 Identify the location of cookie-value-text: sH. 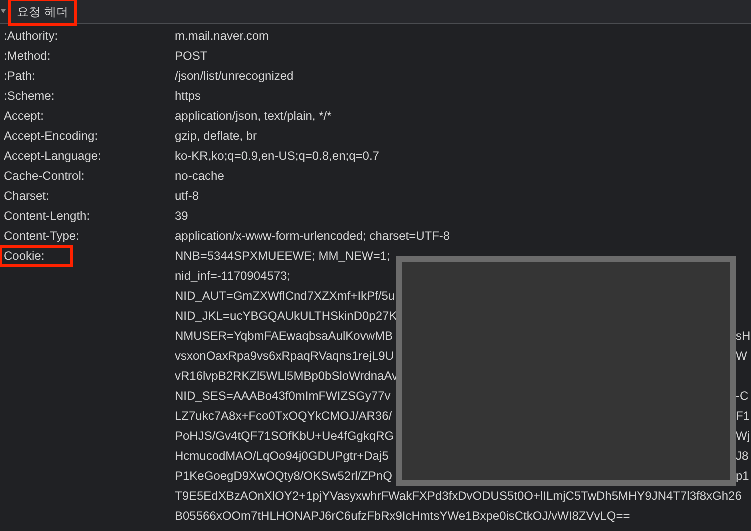
(743, 336).